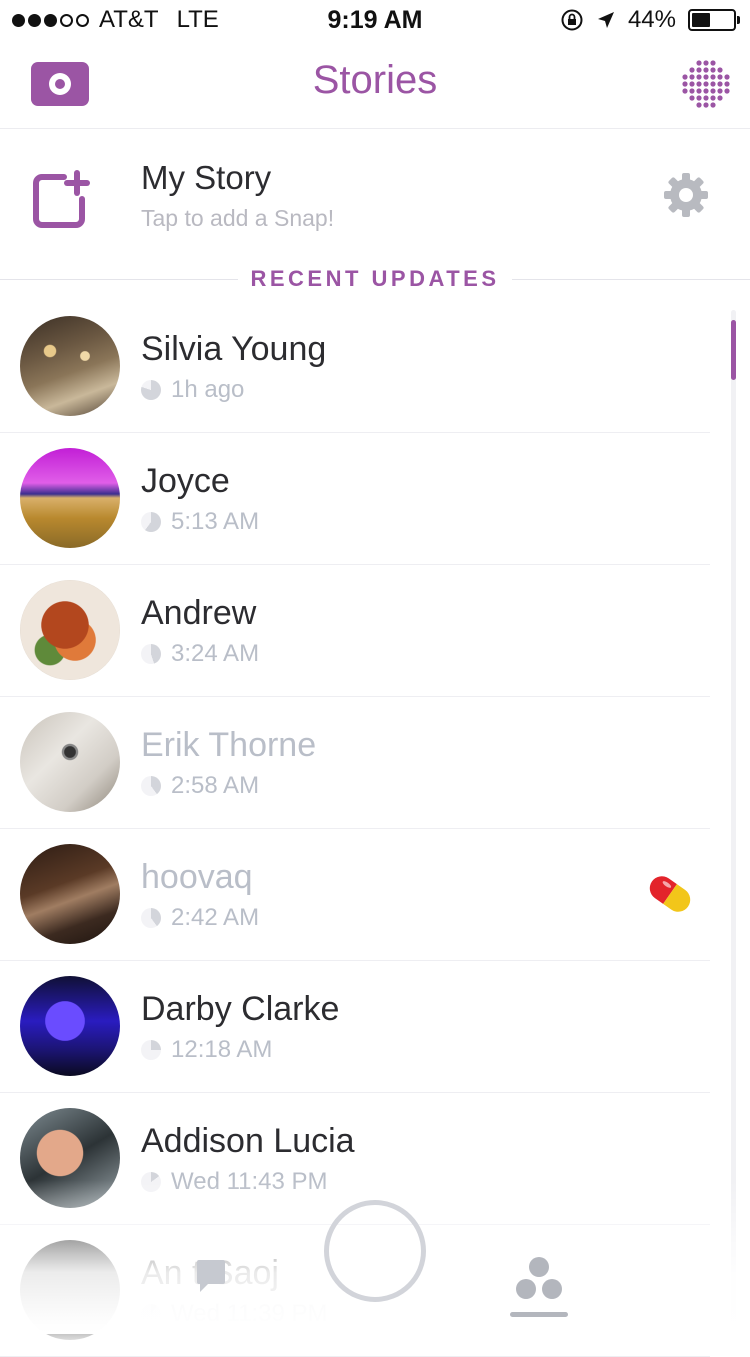 This screenshot has width=750, height=1357. What do you see at coordinates (375, 279) in the screenshot?
I see `recent-updates-header: RECENT UPDATES` at bounding box center [375, 279].